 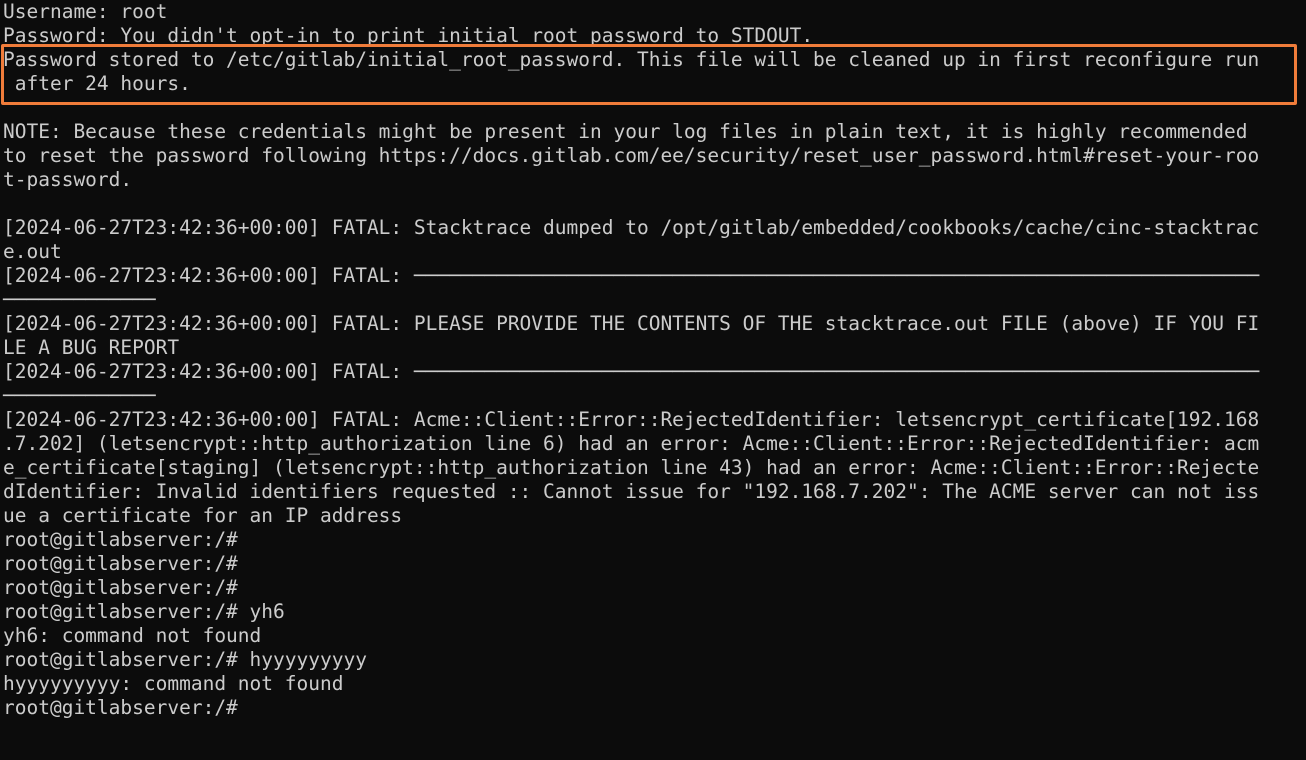 I want to click on terminal-line: t-password., so click(x=68, y=179).